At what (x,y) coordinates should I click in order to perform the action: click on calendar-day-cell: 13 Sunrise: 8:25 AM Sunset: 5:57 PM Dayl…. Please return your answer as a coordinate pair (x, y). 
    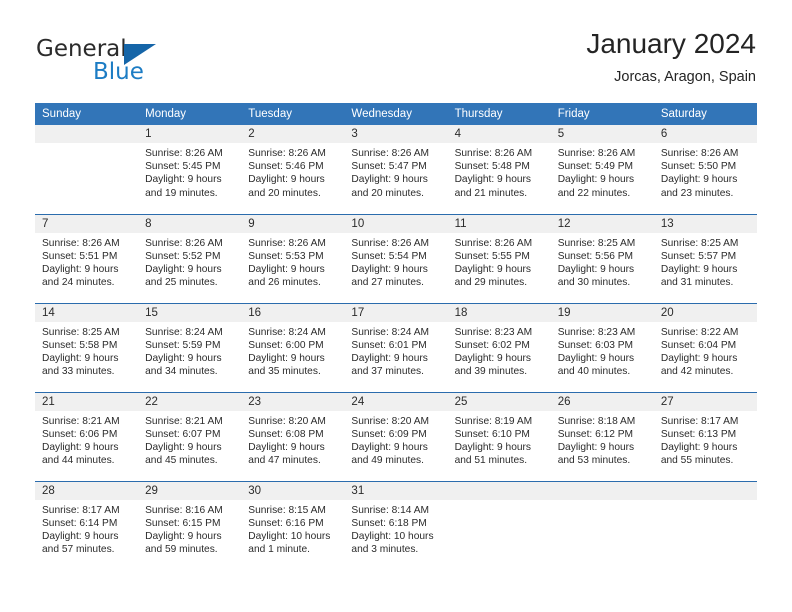
    Looking at the image, I should click on (705, 258).